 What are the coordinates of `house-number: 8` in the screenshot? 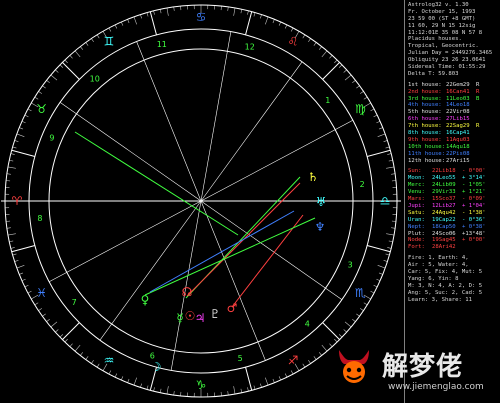 It's located at (39, 218).